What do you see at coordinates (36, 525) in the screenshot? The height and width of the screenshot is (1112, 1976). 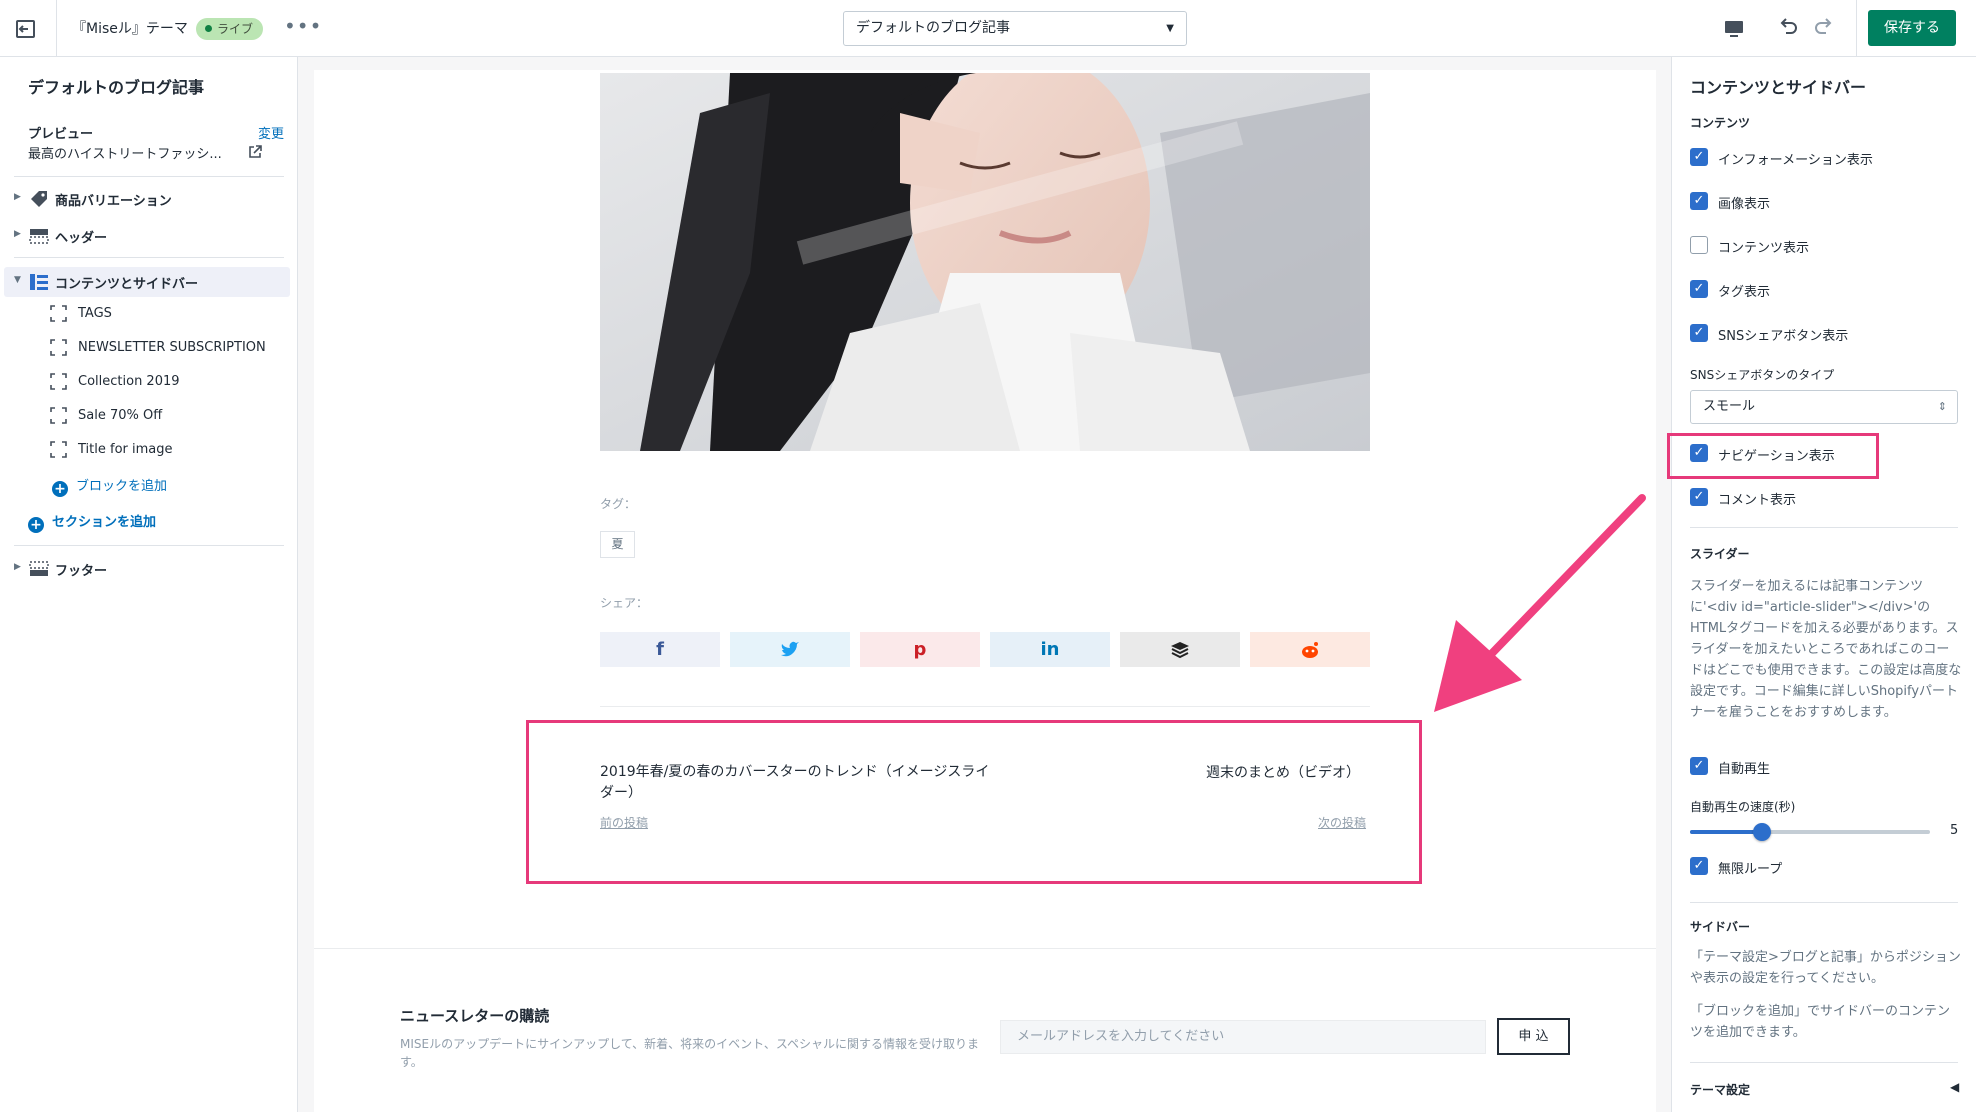 I see `plus-circle-icon: +` at bounding box center [36, 525].